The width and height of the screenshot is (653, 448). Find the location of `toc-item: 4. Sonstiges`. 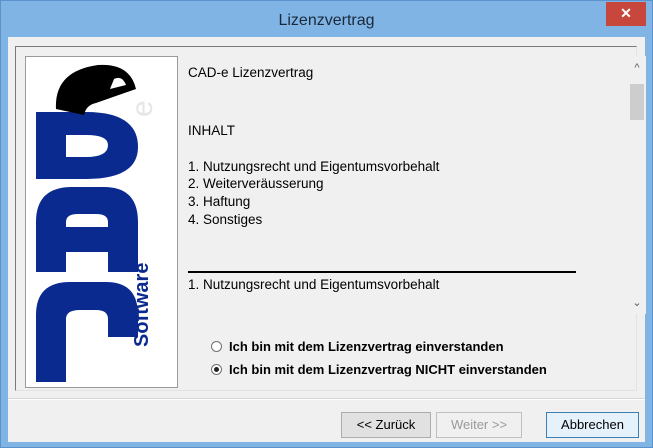

toc-item: 4. Sonstiges is located at coordinates (225, 219).